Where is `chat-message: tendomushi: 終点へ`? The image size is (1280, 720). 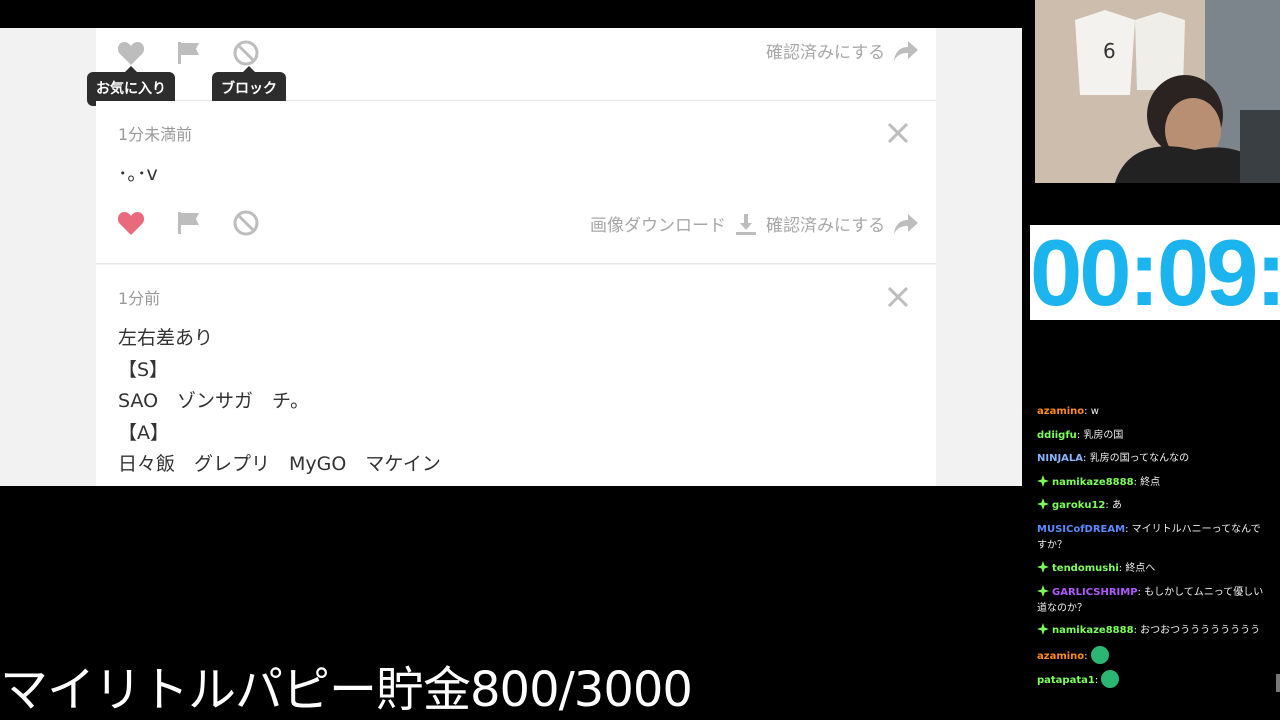
chat-message: tendomushi: 終点へ is located at coordinates (1153, 569).